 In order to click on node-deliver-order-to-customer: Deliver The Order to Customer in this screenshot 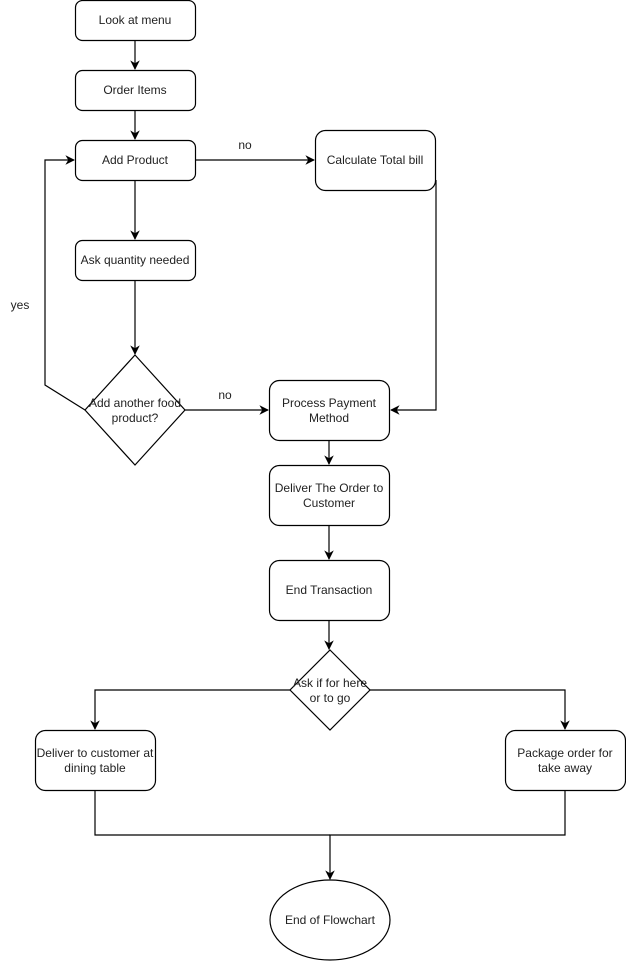, I will do `click(329, 495)`.